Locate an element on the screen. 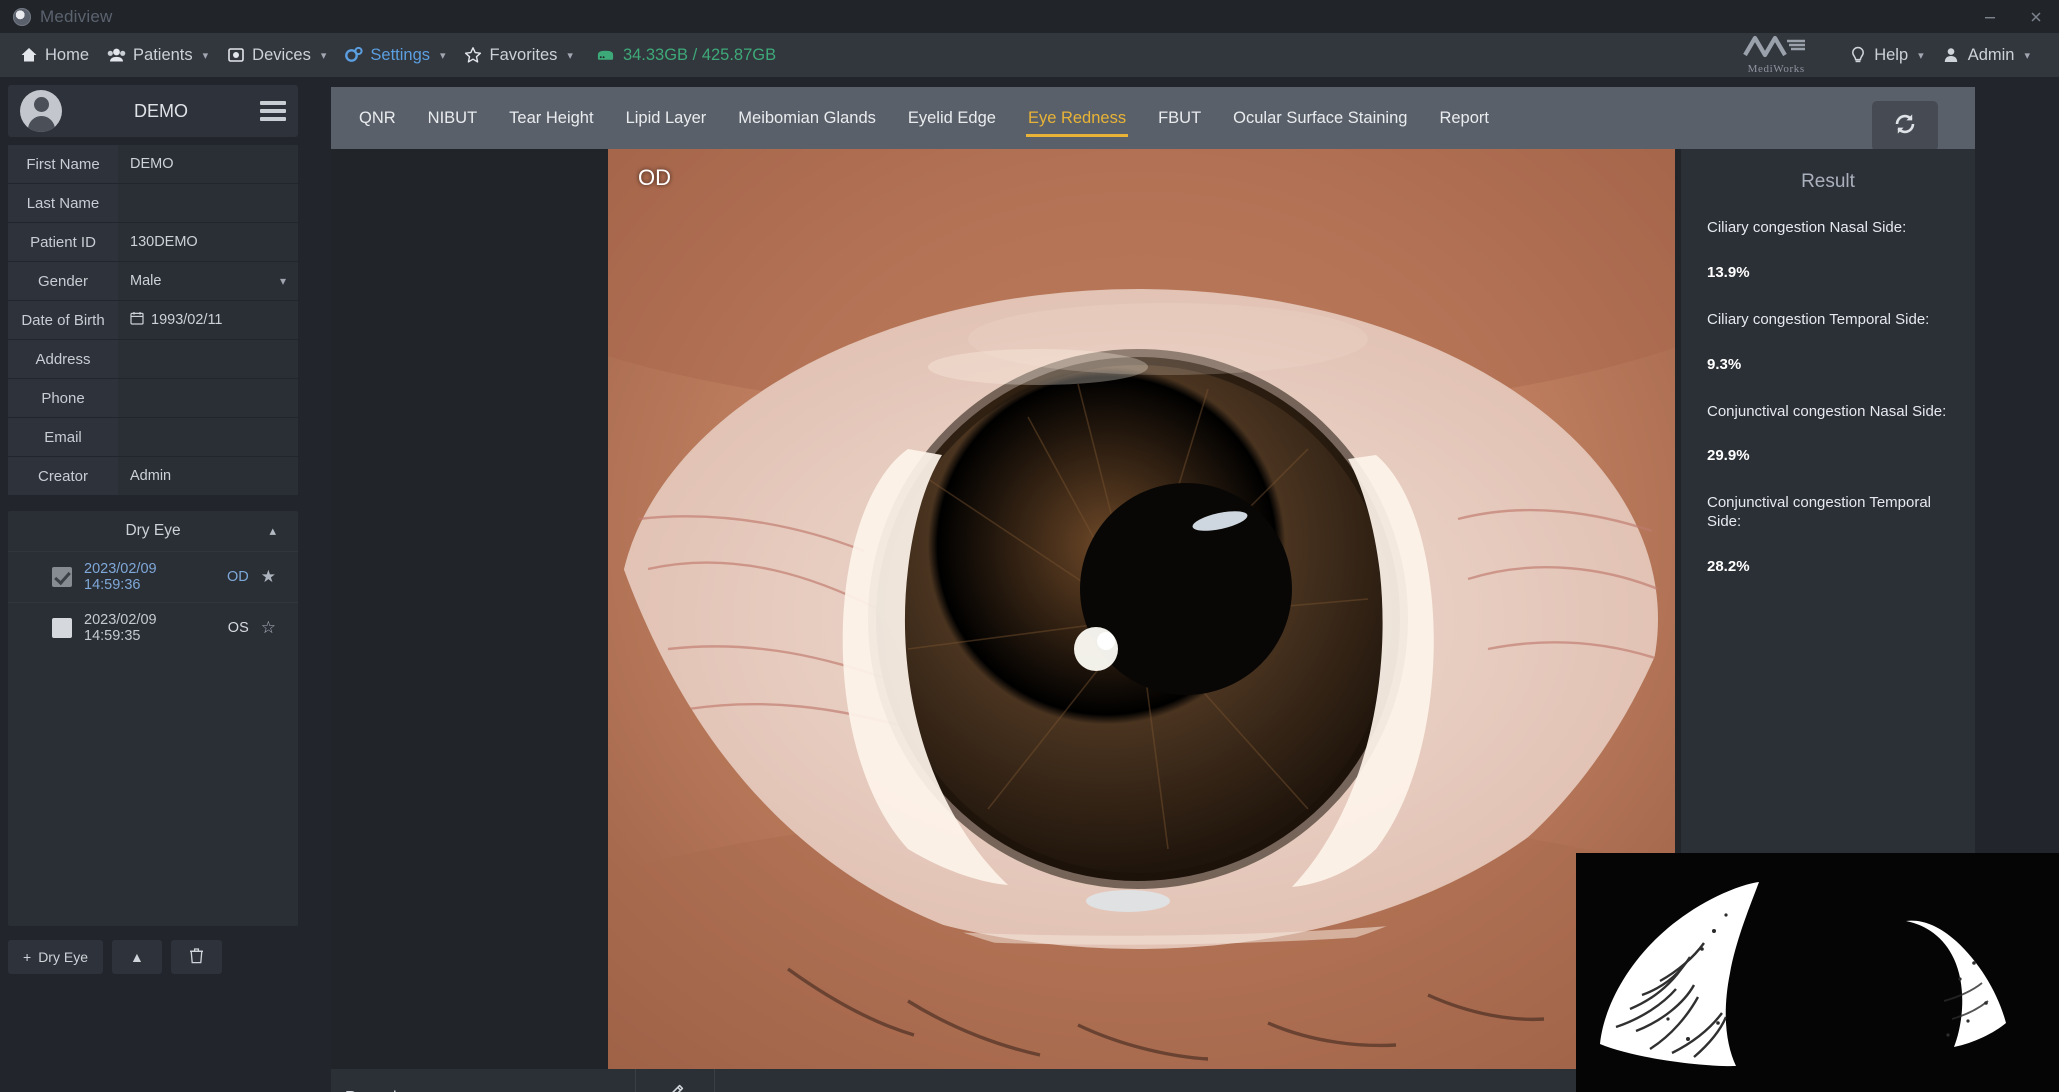 The width and height of the screenshot is (2059, 1092). result-value: 28.2% is located at coordinates (1728, 566).